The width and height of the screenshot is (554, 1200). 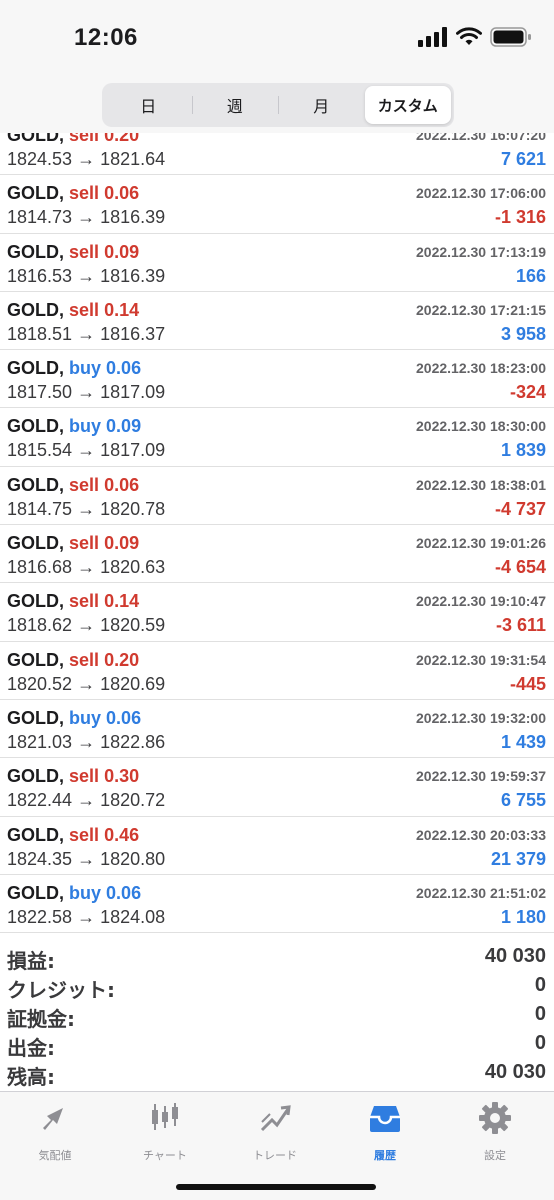 What do you see at coordinates (481, 426) in the screenshot?
I see `deal-time: 2022.12.30 18:30:00` at bounding box center [481, 426].